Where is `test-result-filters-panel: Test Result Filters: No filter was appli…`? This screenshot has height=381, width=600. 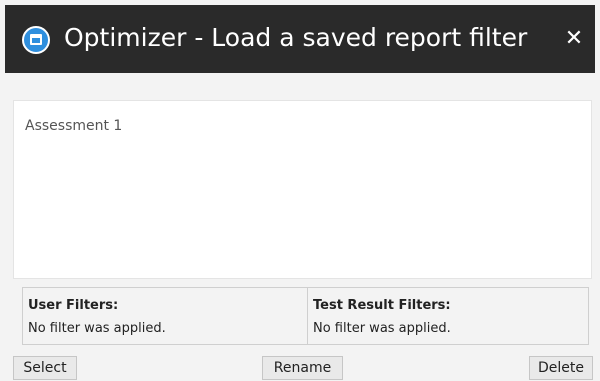
test-result-filters-panel: Test Result Filters: No filter was appli… is located at coordinates (448, 316).